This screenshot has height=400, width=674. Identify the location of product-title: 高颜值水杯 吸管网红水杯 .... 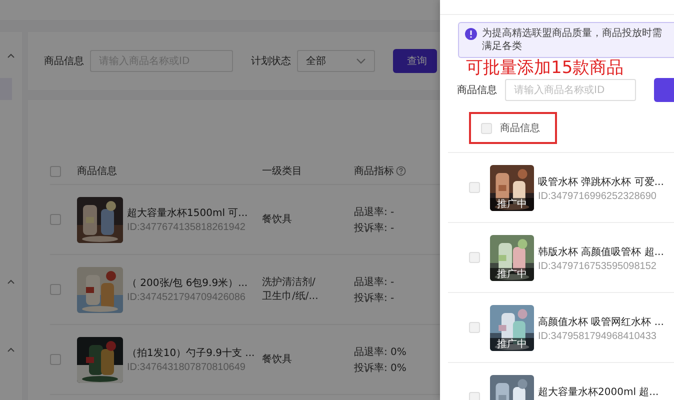
(601, 322).